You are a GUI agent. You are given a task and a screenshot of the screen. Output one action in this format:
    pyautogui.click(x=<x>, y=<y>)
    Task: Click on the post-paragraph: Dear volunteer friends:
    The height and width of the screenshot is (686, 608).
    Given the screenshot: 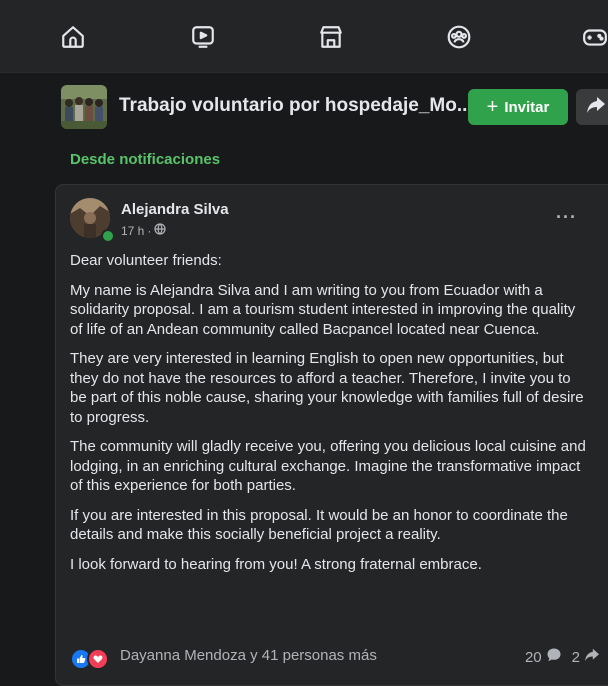 What is the action you would take?
    pyautogui.click(x=146, y=260)
    